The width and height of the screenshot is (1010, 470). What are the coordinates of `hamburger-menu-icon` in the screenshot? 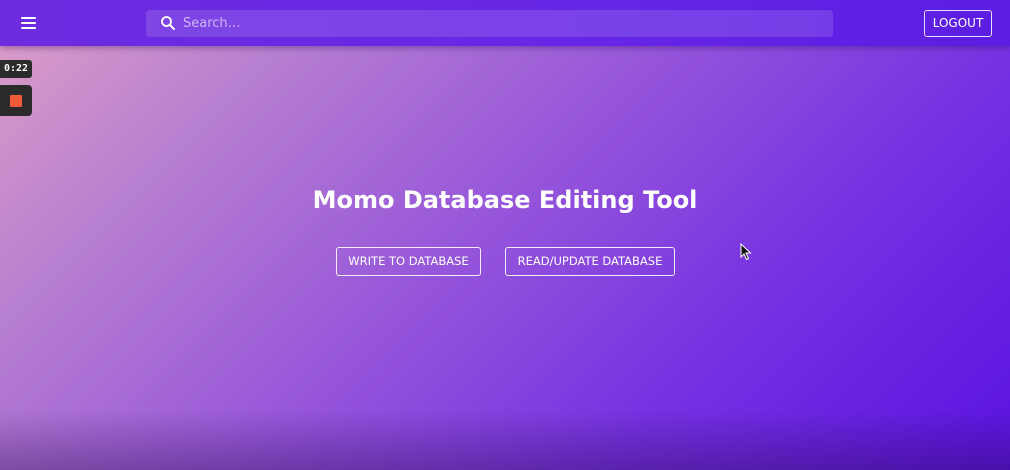 It's located at (28, 23).